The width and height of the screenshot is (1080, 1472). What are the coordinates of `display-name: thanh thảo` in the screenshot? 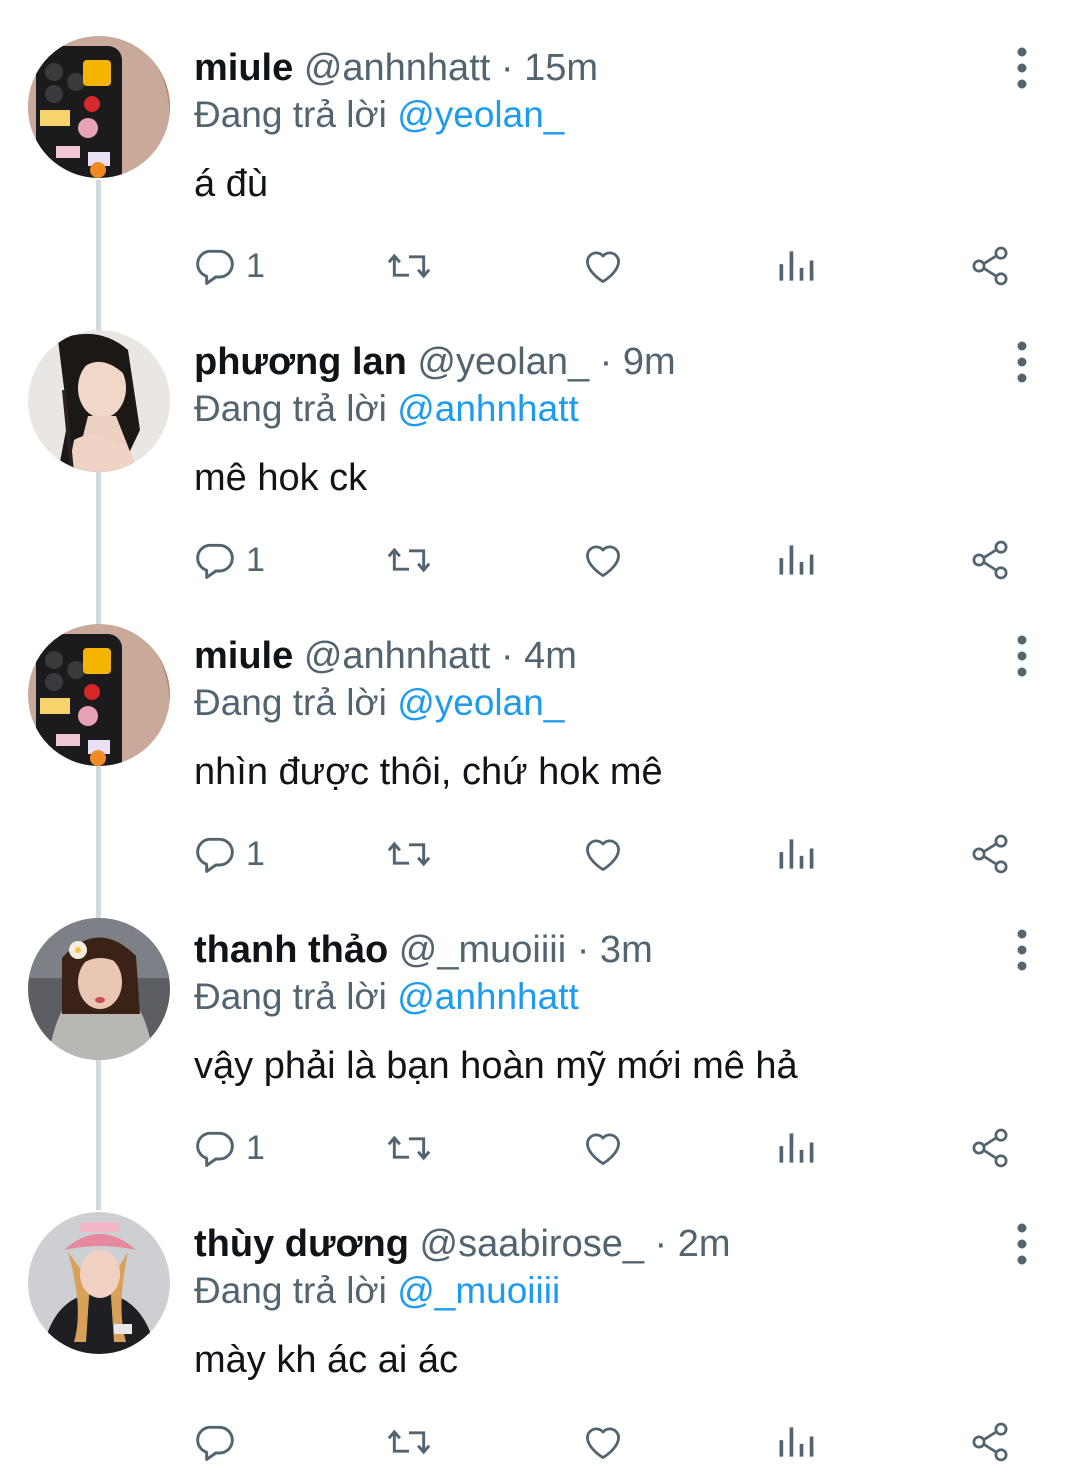 It's located at (291, 950).